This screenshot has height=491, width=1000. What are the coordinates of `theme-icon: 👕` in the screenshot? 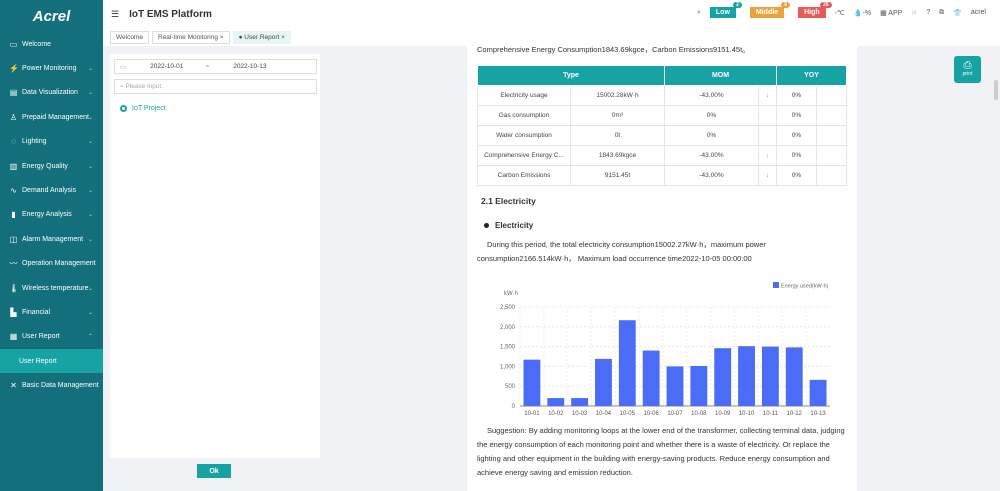 It's located at (957, 13).